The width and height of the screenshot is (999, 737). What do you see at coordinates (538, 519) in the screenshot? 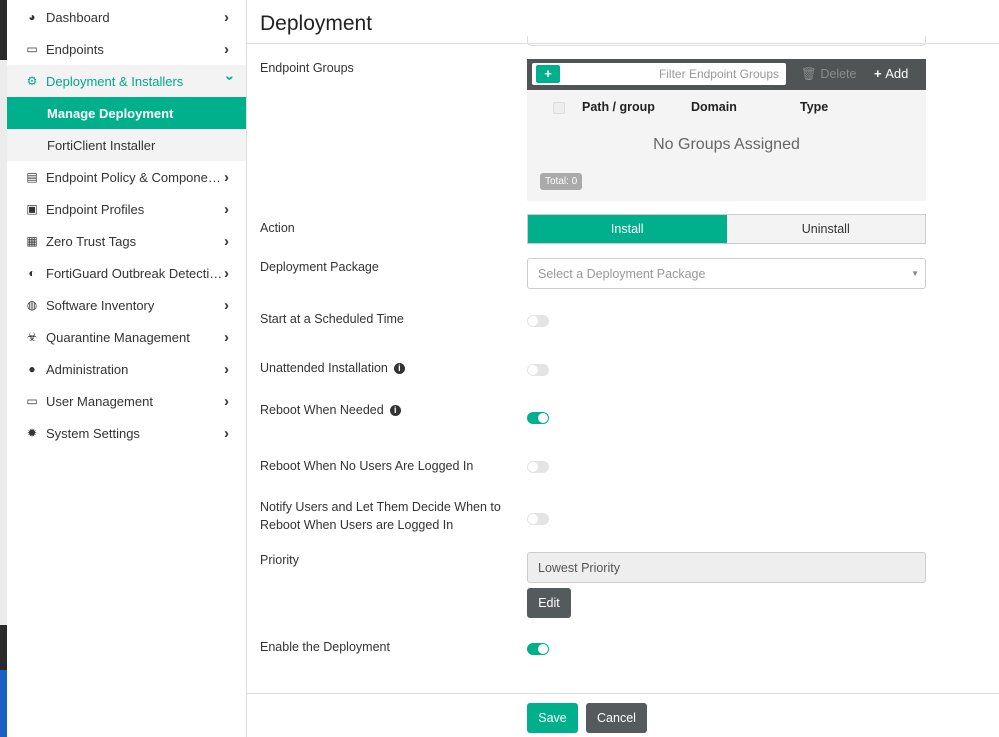
I see `notify-users-toggle` at bounding box center [538, 519].